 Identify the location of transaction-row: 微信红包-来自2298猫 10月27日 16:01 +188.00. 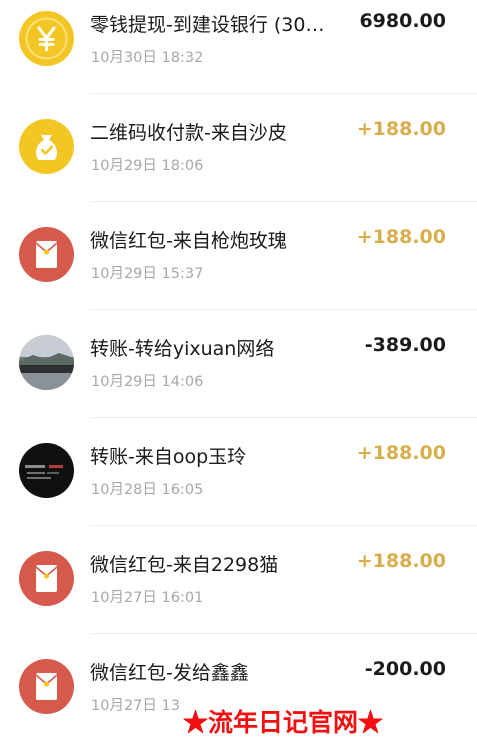
(238, 580).